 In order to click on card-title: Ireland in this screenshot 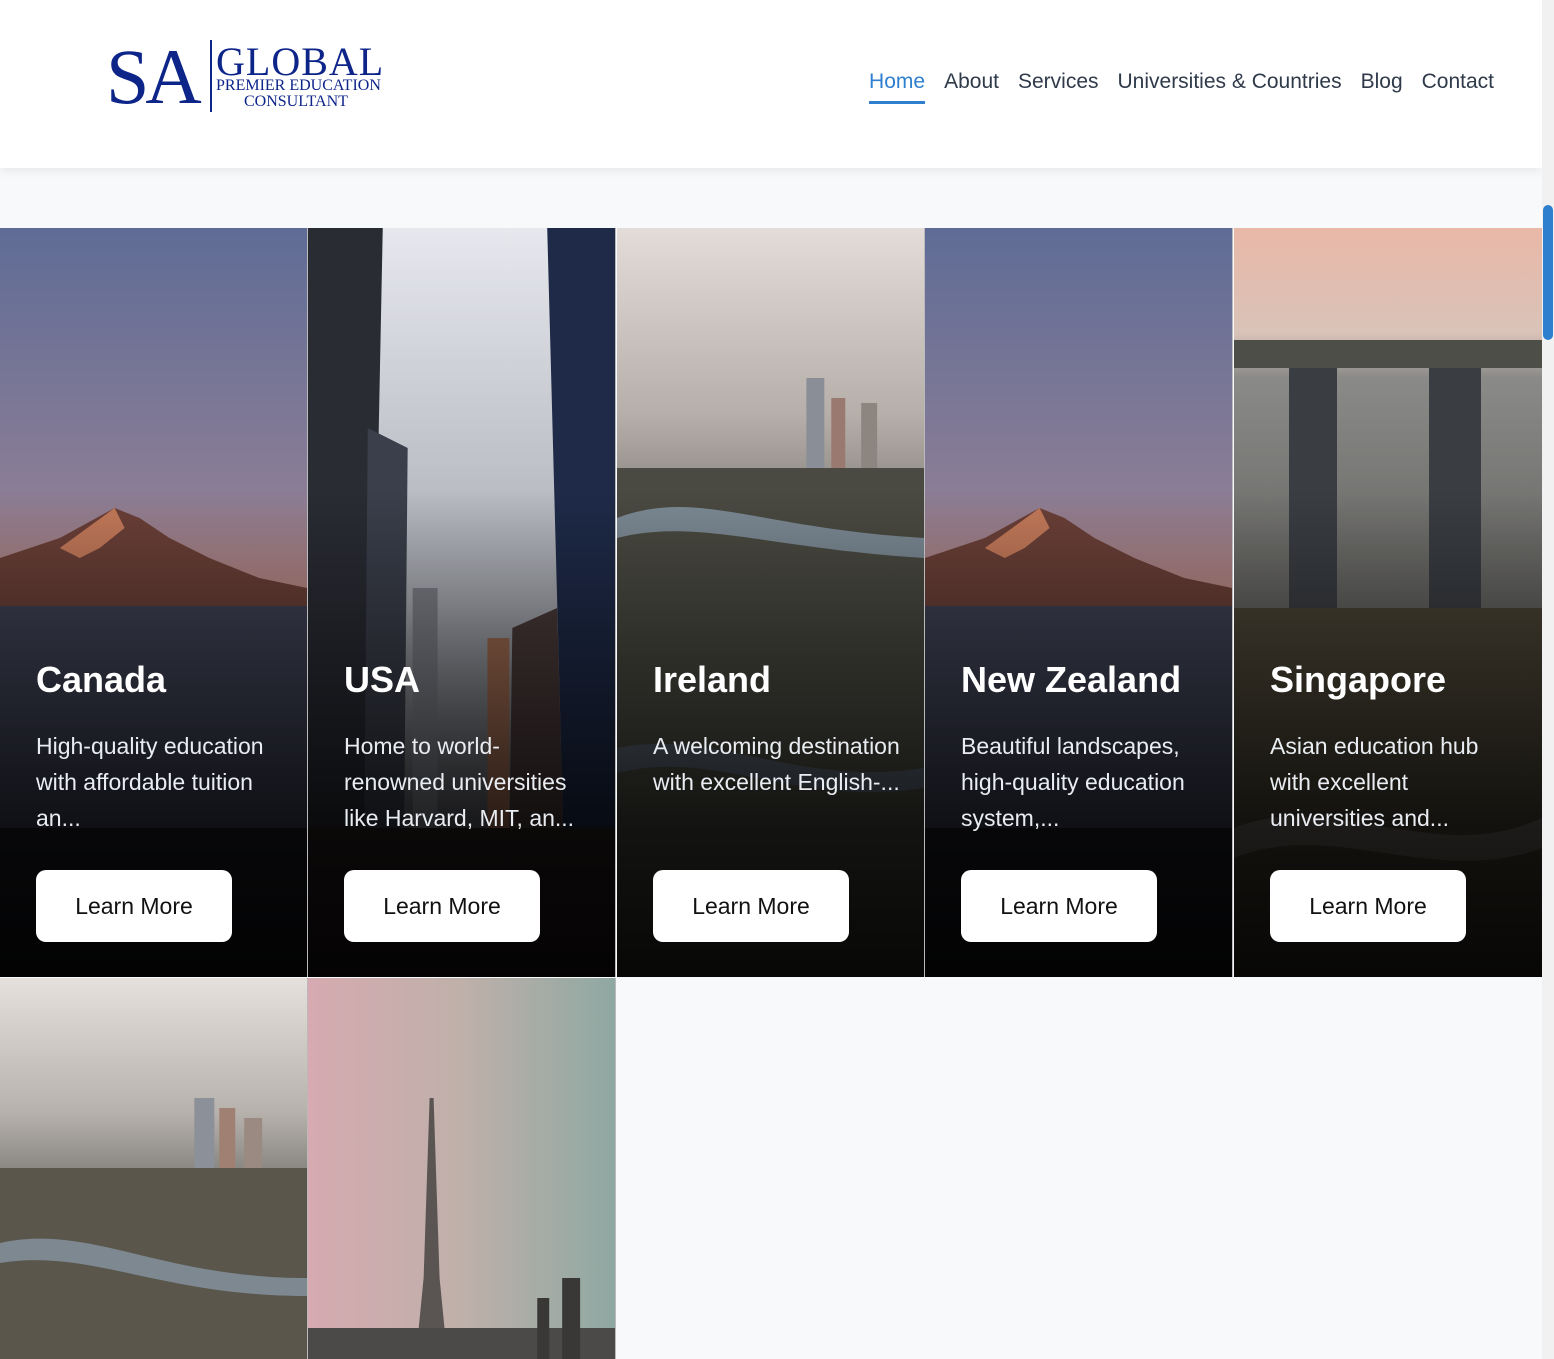, I will do `click(712, 679)`.